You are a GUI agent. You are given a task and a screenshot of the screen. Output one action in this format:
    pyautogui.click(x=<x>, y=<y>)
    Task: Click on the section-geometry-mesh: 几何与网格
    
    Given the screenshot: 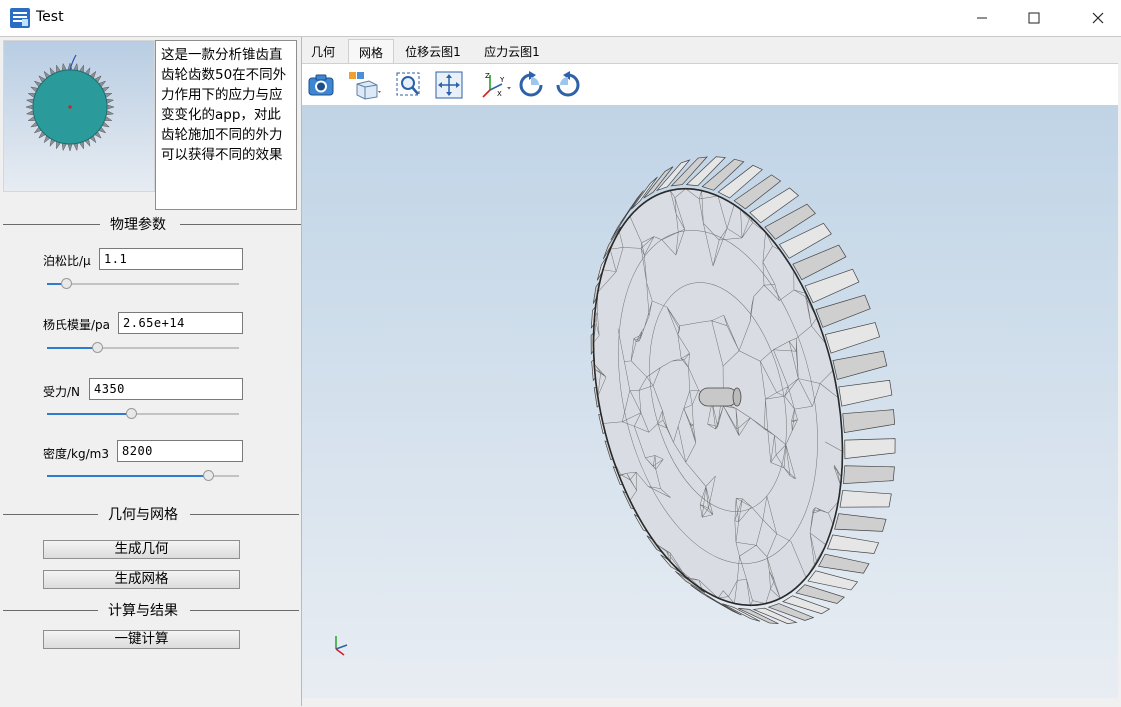 What is the action you would take?
    pyautogui.click(x=150, y=514)
    